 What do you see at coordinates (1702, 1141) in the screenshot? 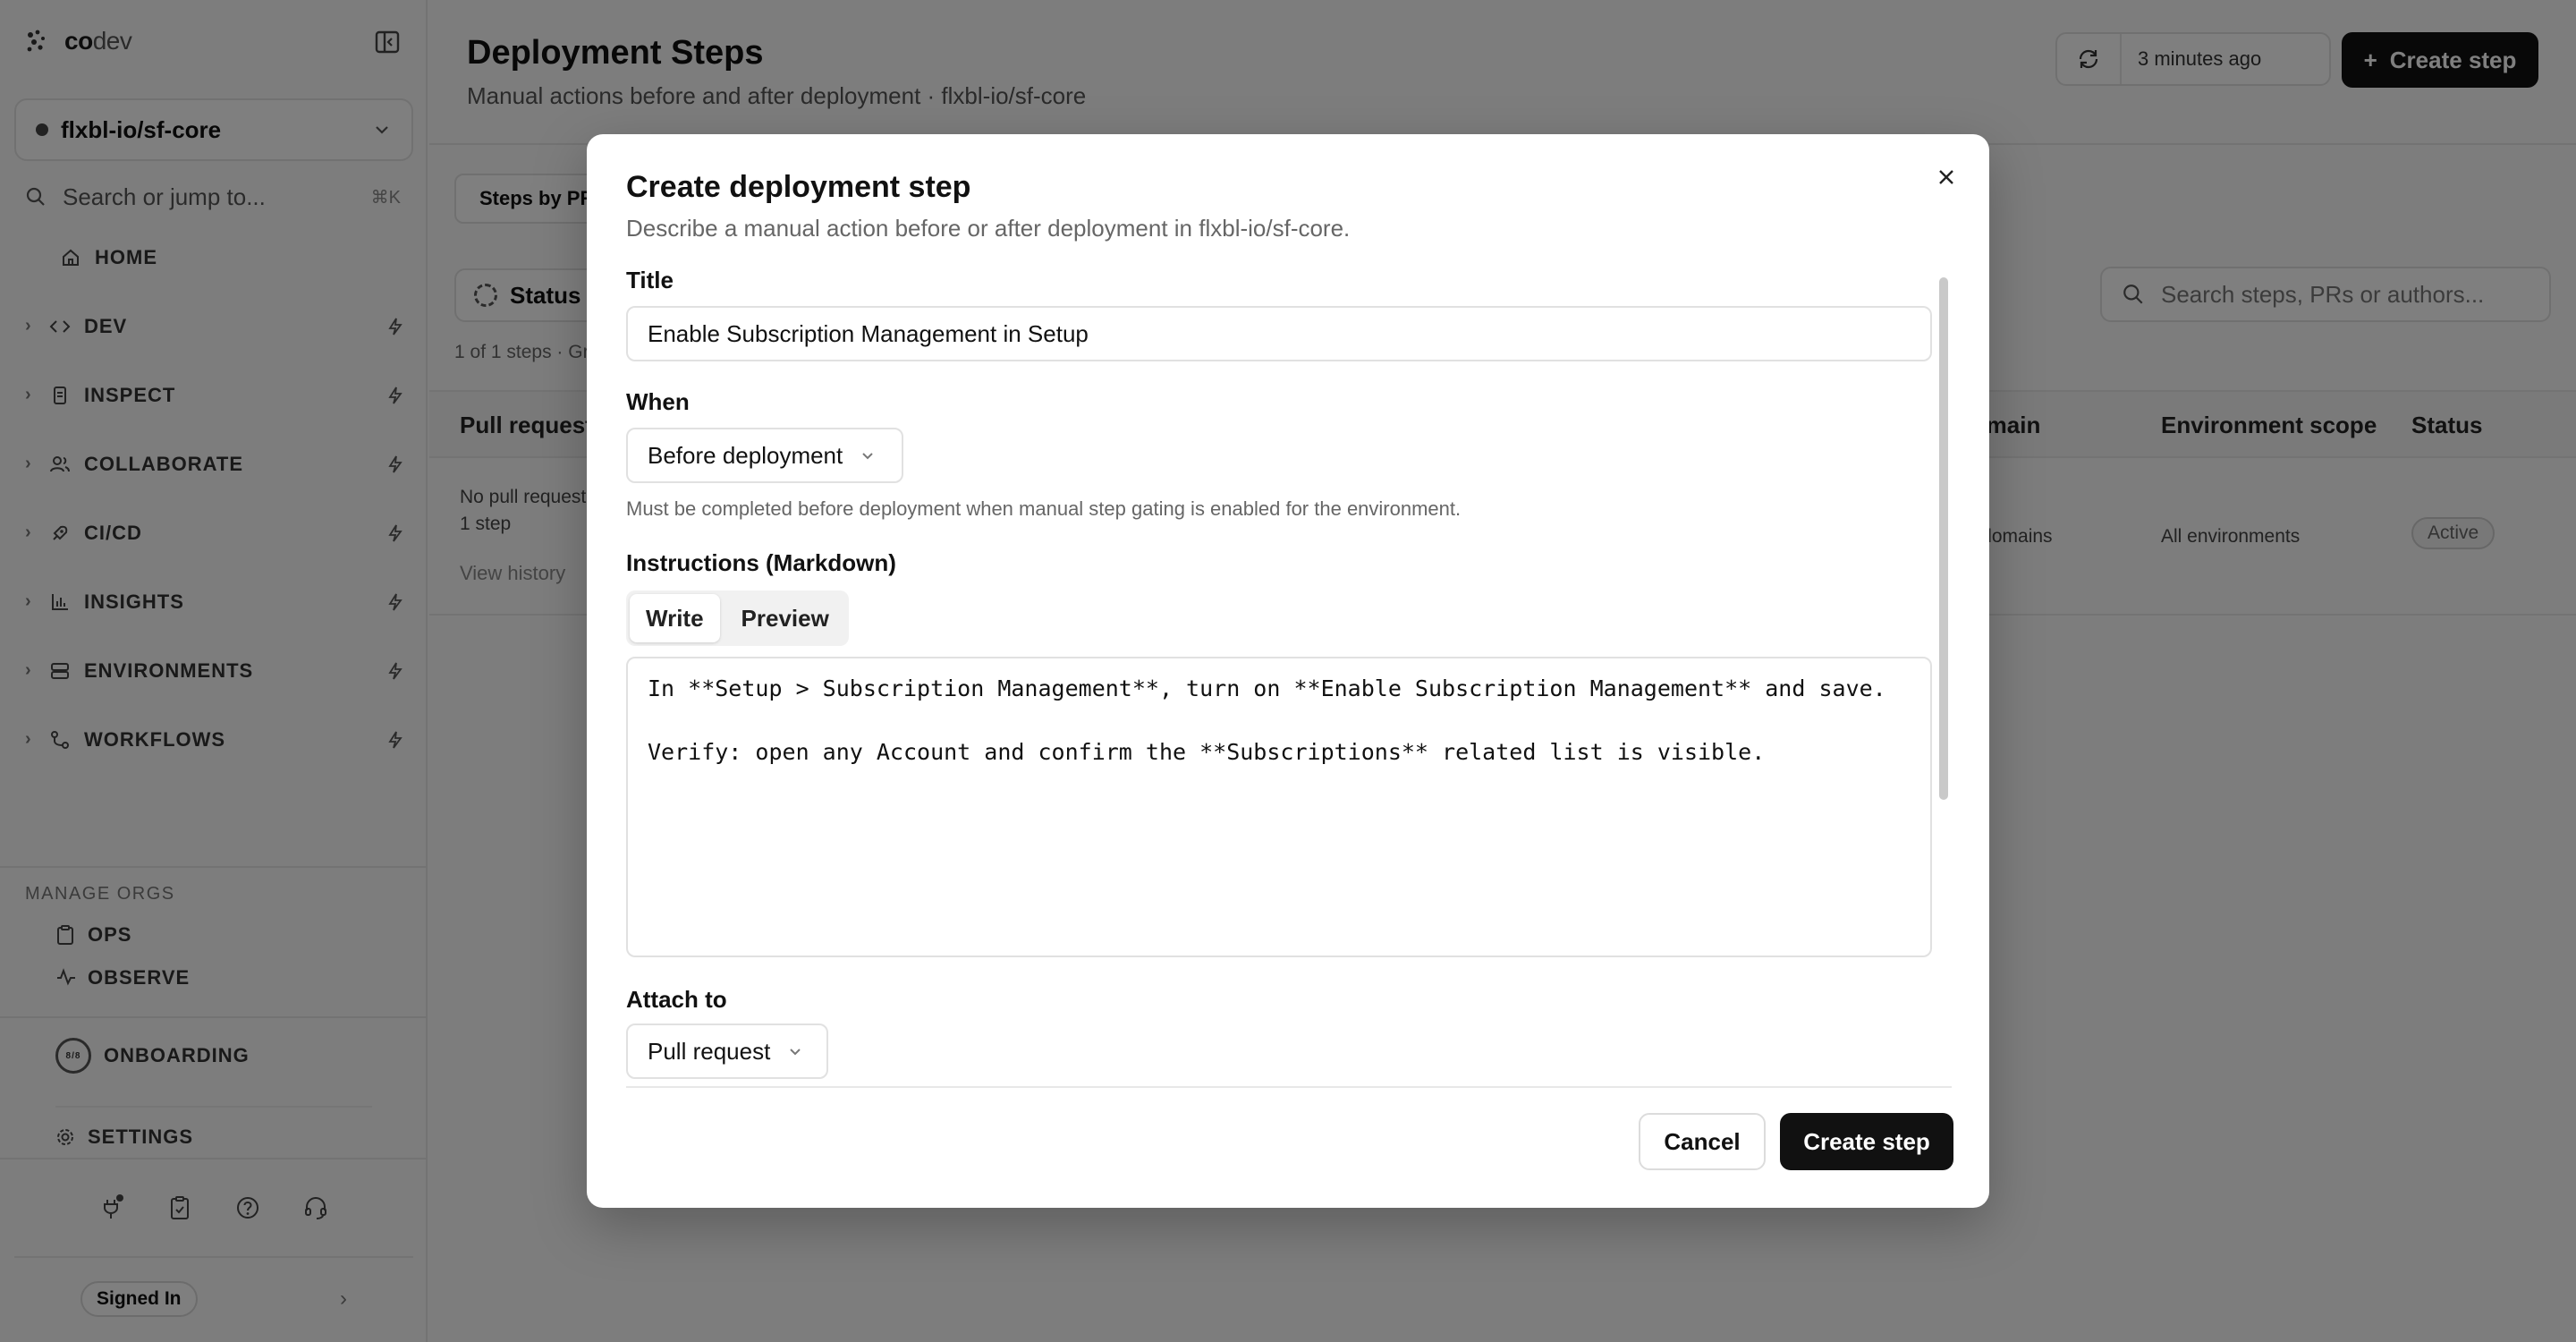
I see `cancel-button: Cancel` at bounding box center [1702, 1141].